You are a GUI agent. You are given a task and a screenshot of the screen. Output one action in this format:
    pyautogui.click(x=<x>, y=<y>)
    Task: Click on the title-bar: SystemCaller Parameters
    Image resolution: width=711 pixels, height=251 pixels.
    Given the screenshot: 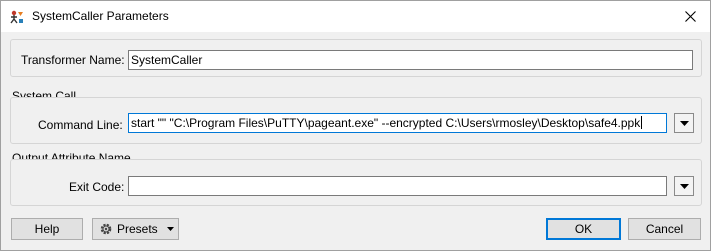 What is the action you would take?
    pyautogui.click(x=355, y=16)
    